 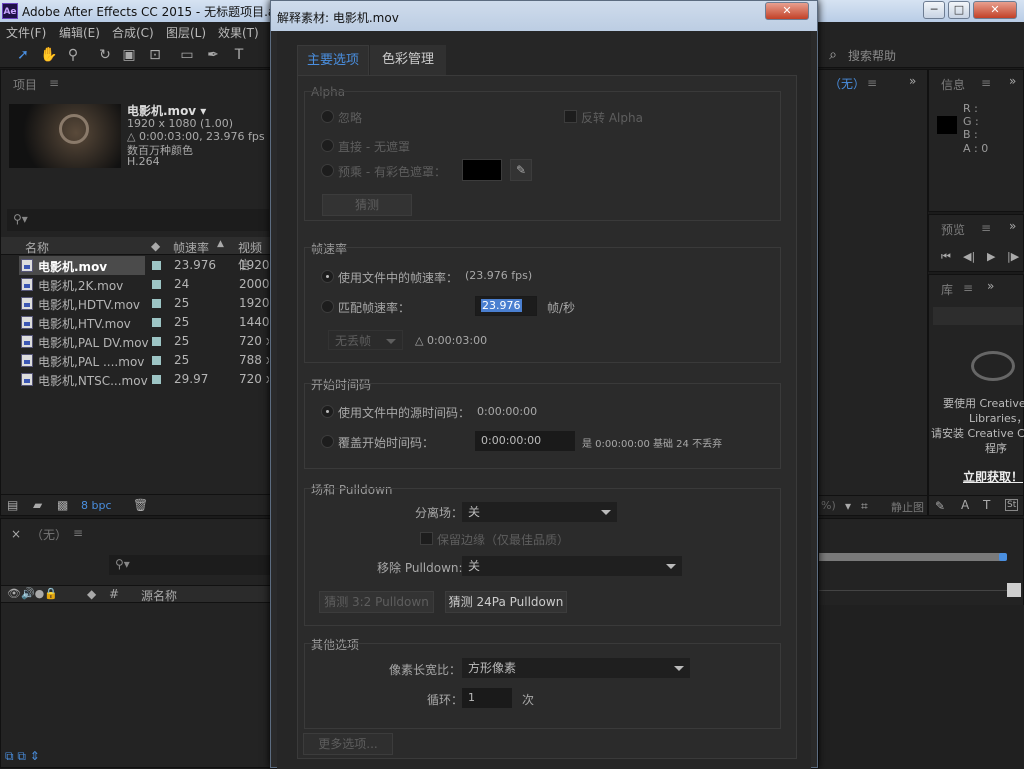 I want to click on close-window-button: ✕, so click(x=995, y=10).